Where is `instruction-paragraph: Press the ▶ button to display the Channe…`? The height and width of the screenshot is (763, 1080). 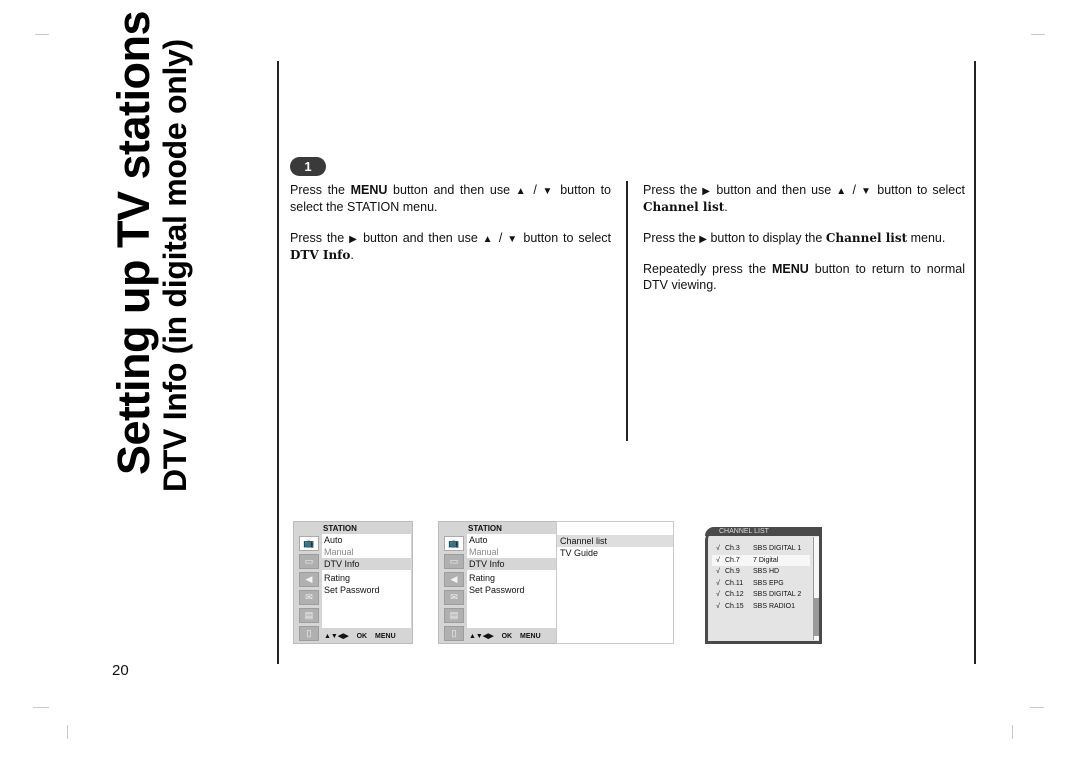
instruction-paragraph: Press the ▶ button to display the Channe… is located at coordinates (794, 238).